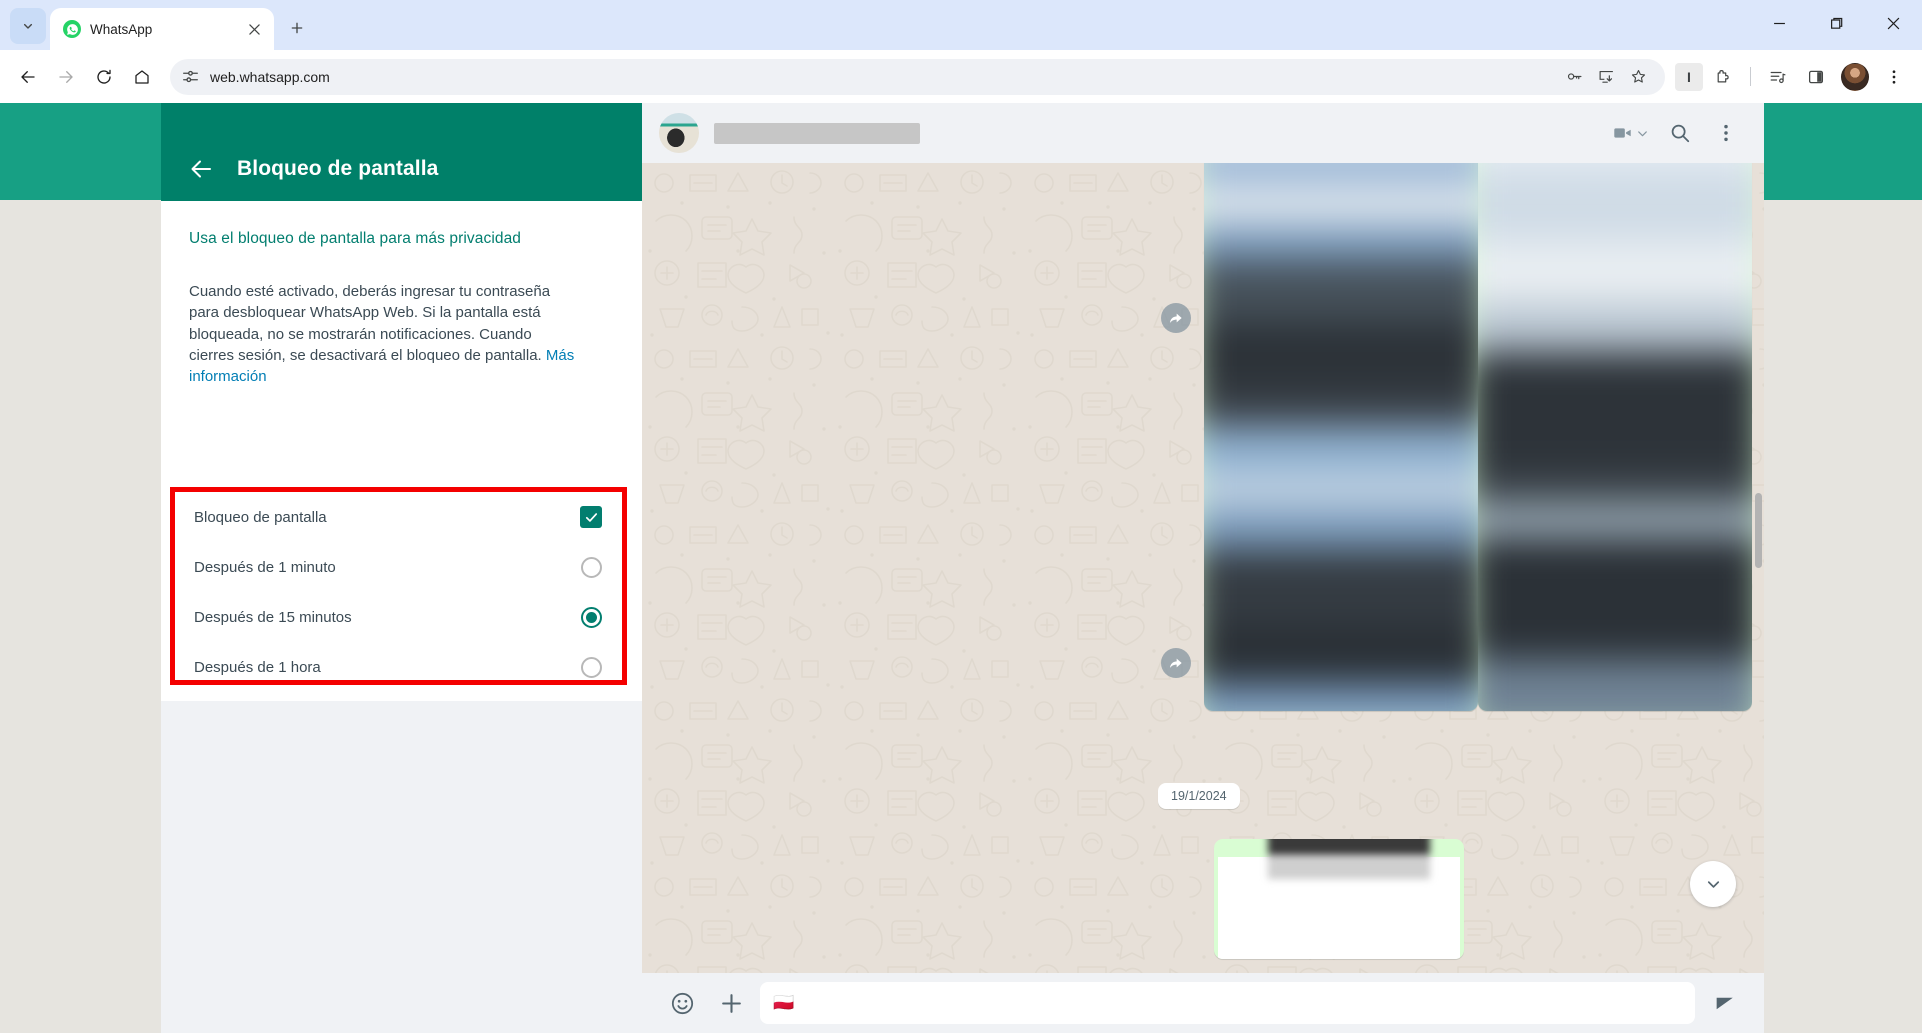  What do you see at coordinates (1623, 133) in the screenshot?
I see `video-call-icon` at bounding box center [1623, 133].